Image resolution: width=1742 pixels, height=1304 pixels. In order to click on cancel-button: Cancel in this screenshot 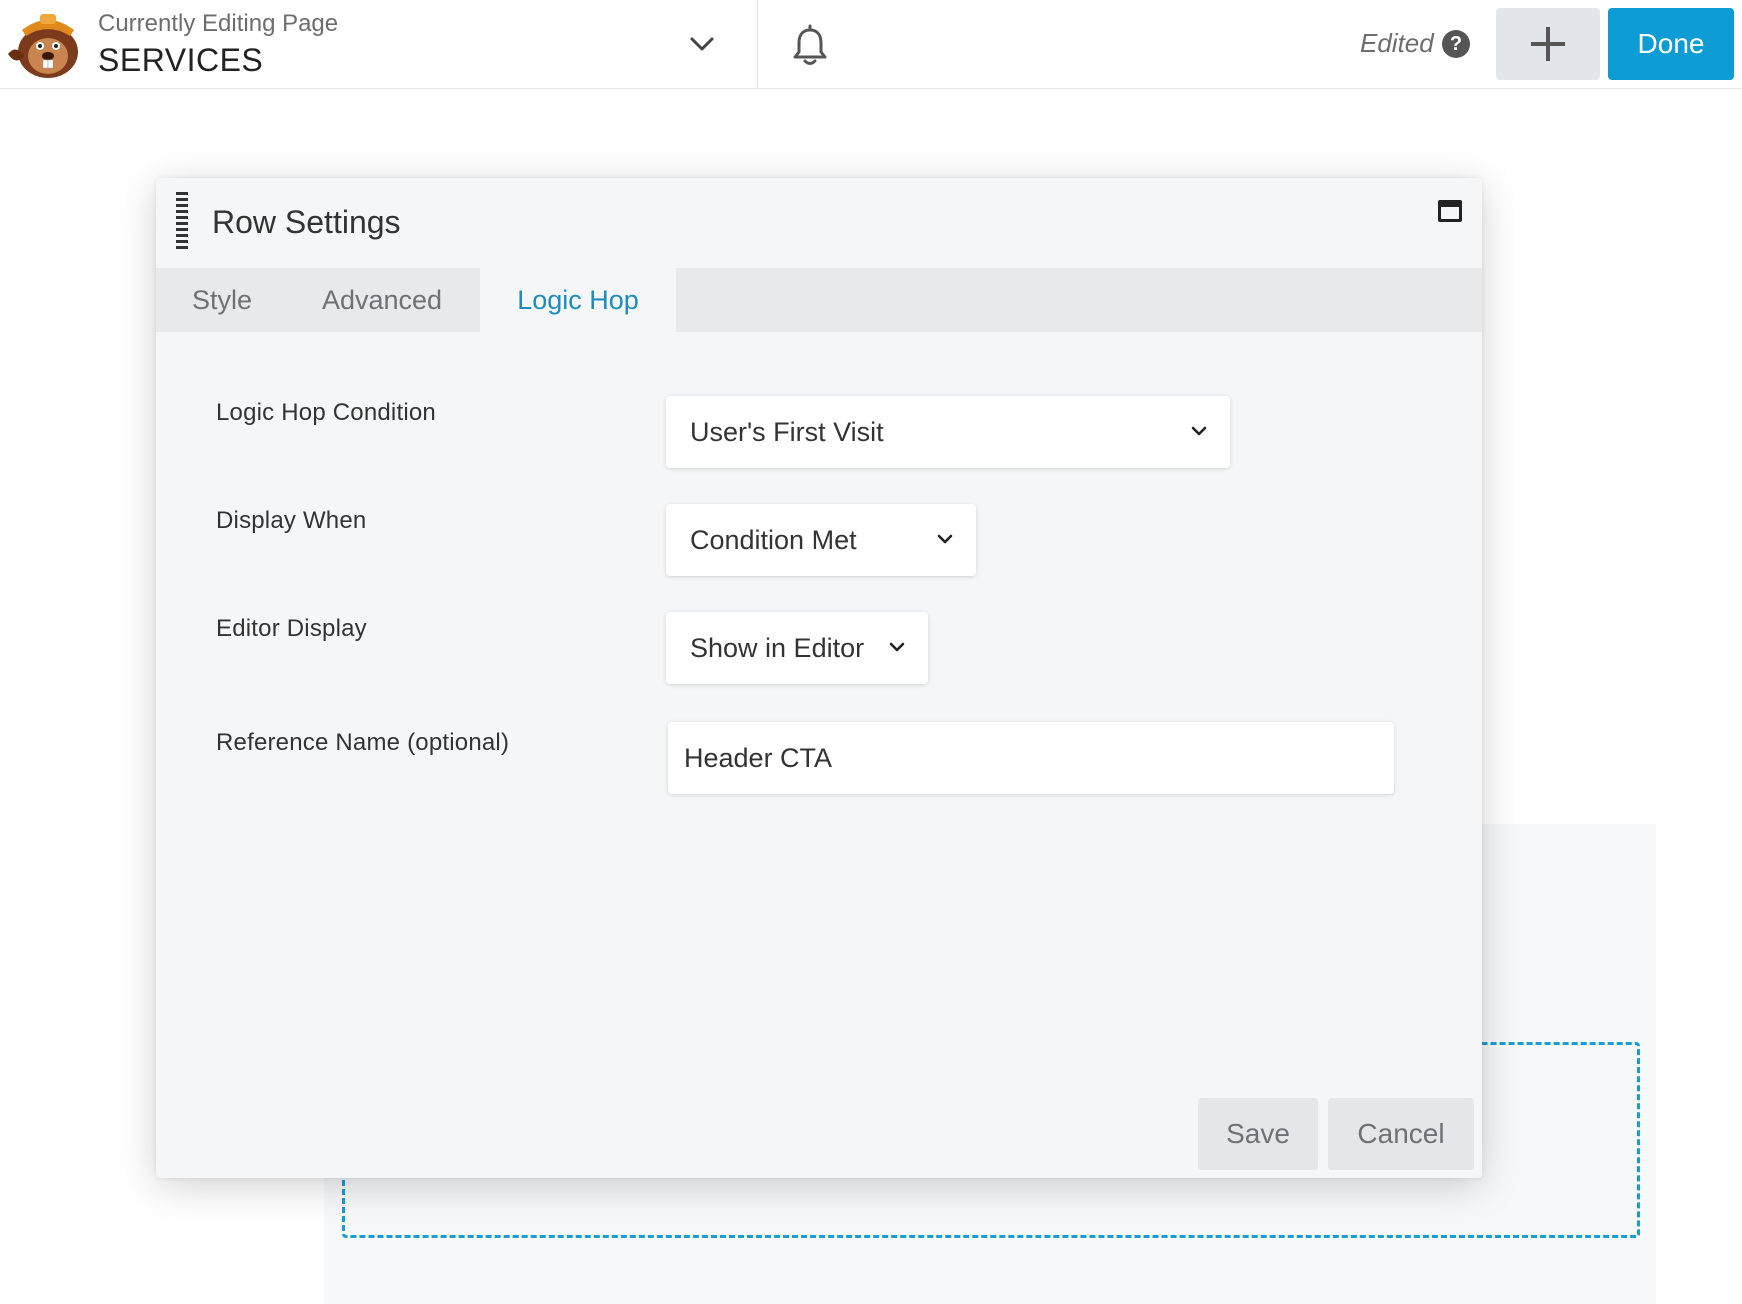, I will do `click(1401, 1134)`.